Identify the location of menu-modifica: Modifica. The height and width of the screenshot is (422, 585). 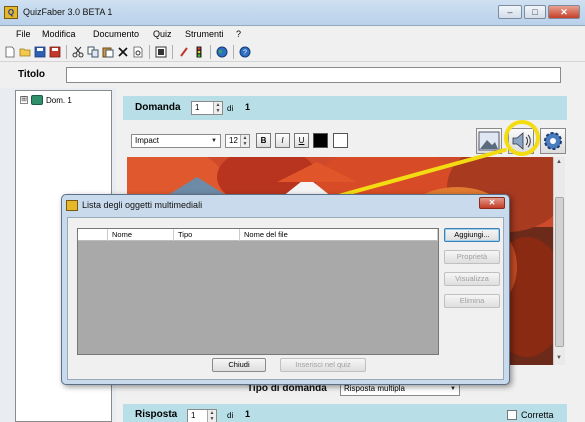
(59, 34).